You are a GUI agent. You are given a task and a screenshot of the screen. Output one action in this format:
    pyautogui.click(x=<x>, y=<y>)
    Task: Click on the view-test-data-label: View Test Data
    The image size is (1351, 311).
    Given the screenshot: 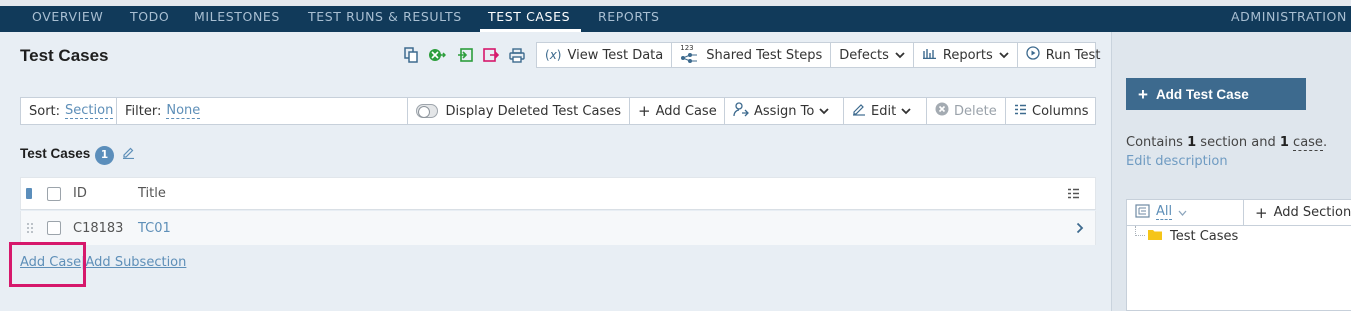 What is the action you would take?
    pyautogui.click(x=615, y=55)
    